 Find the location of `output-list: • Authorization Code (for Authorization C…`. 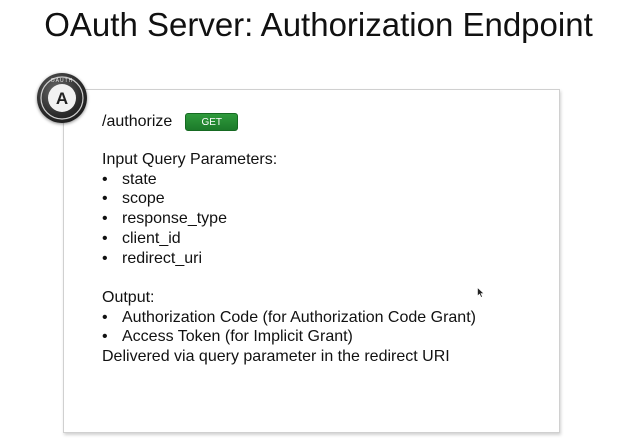

output-list: • Authorization Code (for Authorization C… is located at coordinates (289, 327).